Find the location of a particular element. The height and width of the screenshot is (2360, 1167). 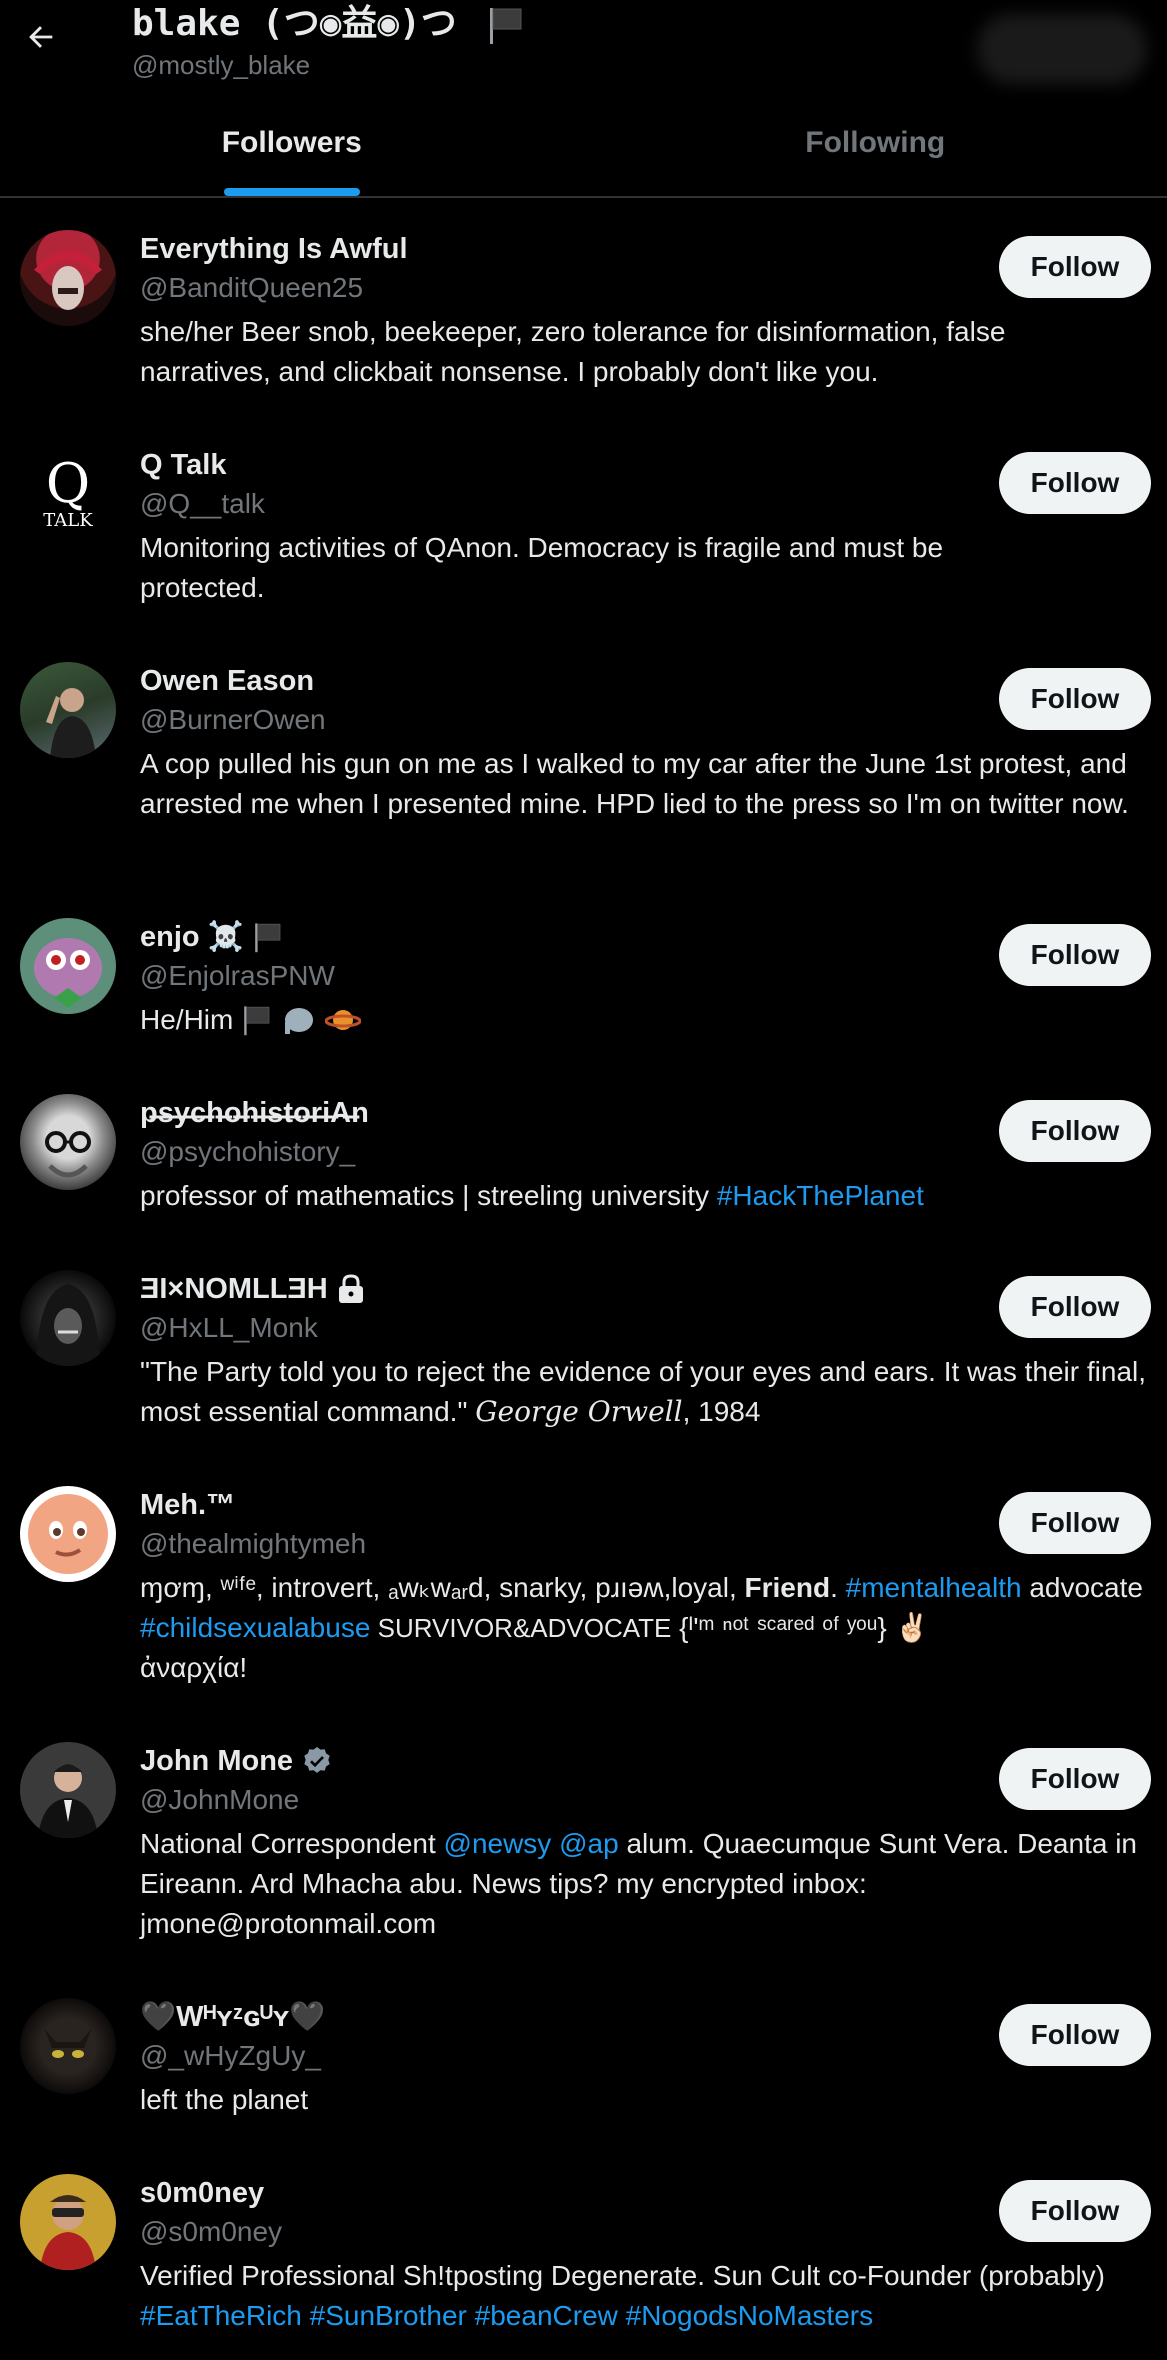

user-info: enjo ☠️ @EnjolrasPNW He/Him is located at coordinates (643, 979).